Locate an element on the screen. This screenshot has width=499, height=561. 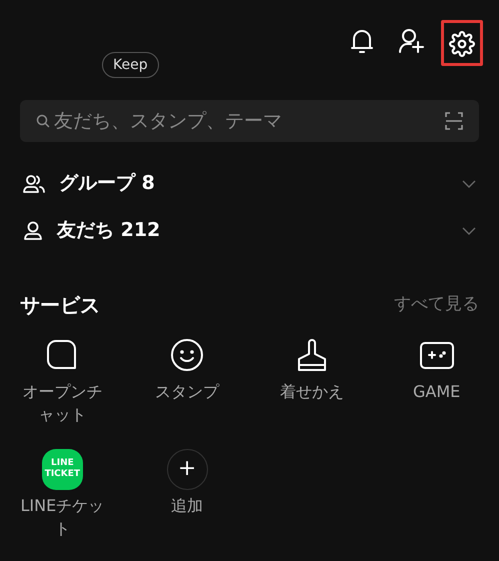
logo-text: TICKET is located at coordinates (62, 474).